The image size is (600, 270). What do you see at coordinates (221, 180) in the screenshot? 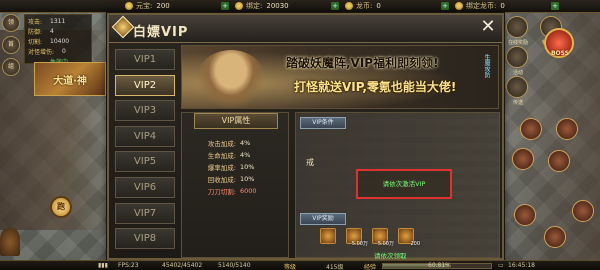
I see `attribute-key: 回收加成:` at bounding box center [221, 180].